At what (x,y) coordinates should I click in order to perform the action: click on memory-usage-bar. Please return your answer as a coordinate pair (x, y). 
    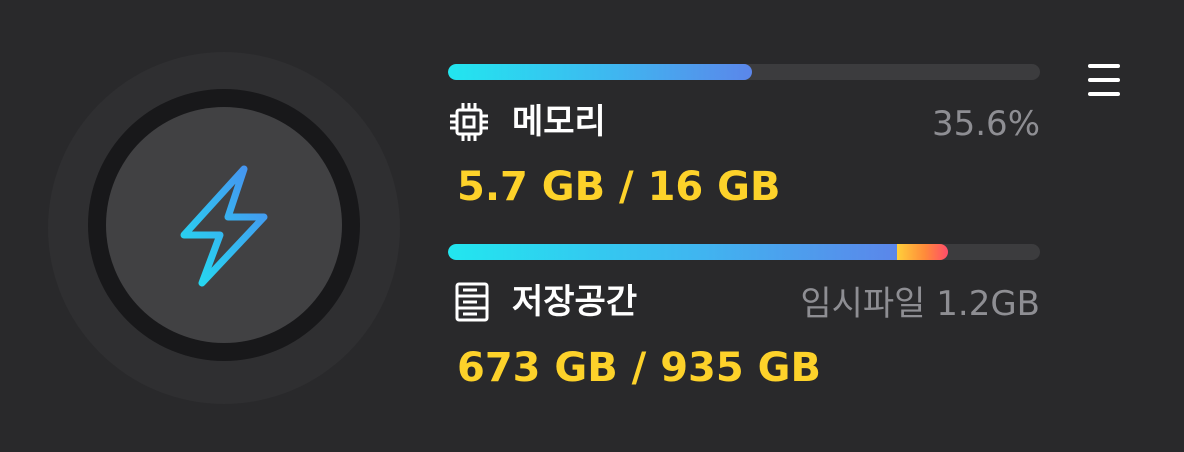
    Looking at the image, I should click on (744, 72).